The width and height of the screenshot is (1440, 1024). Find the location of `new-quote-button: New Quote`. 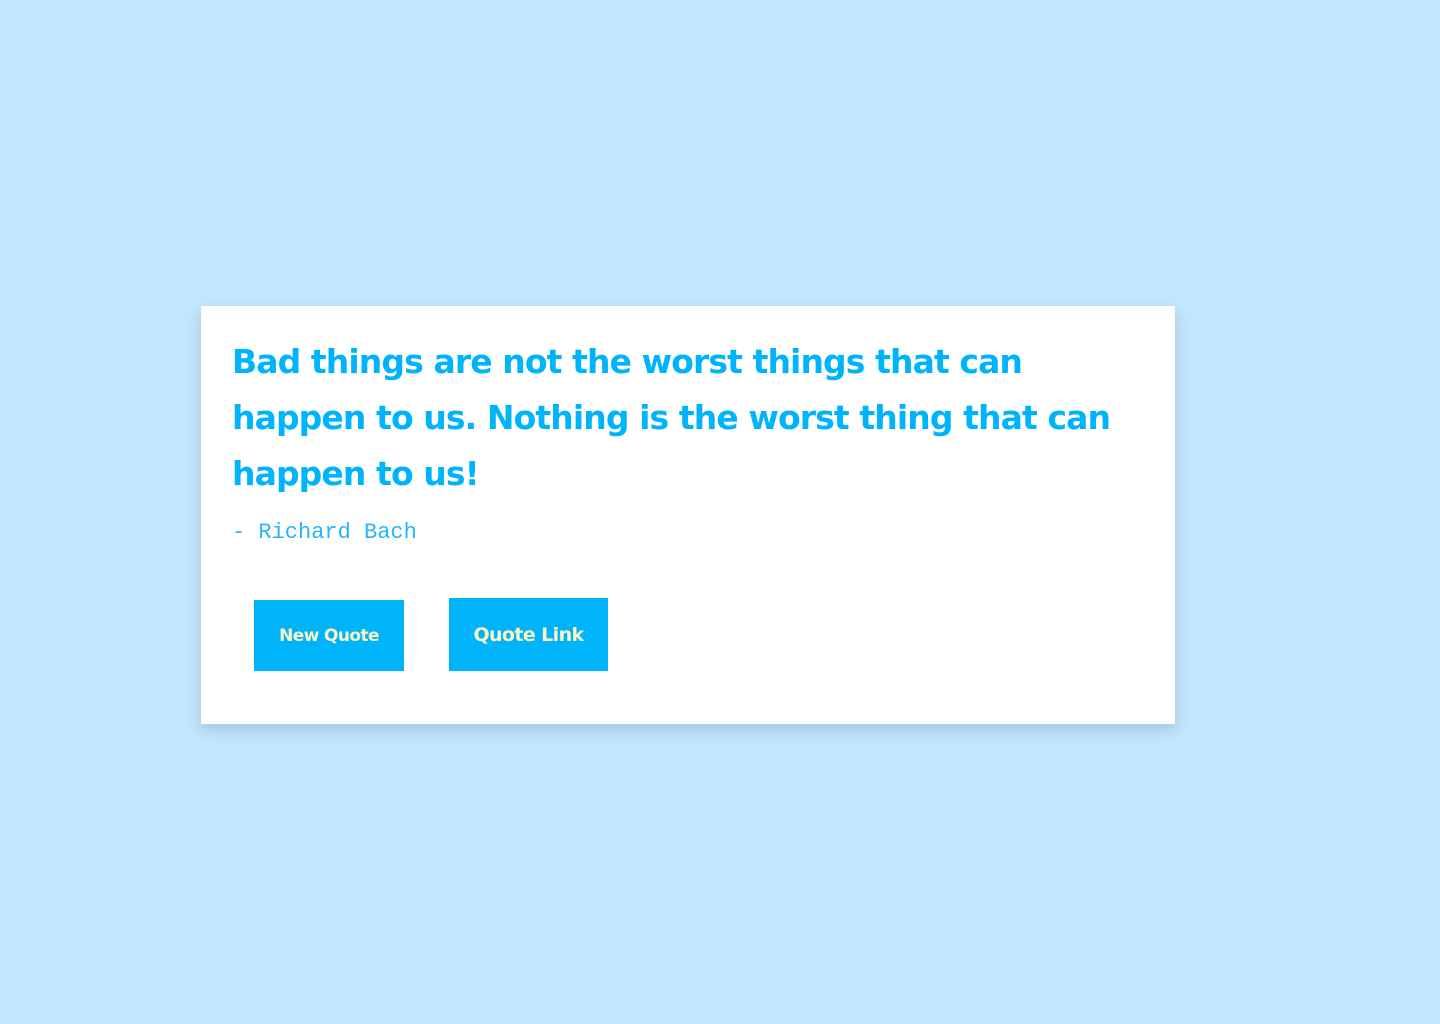

new-quote-button: New Quote is located at coordinates (329, 635).